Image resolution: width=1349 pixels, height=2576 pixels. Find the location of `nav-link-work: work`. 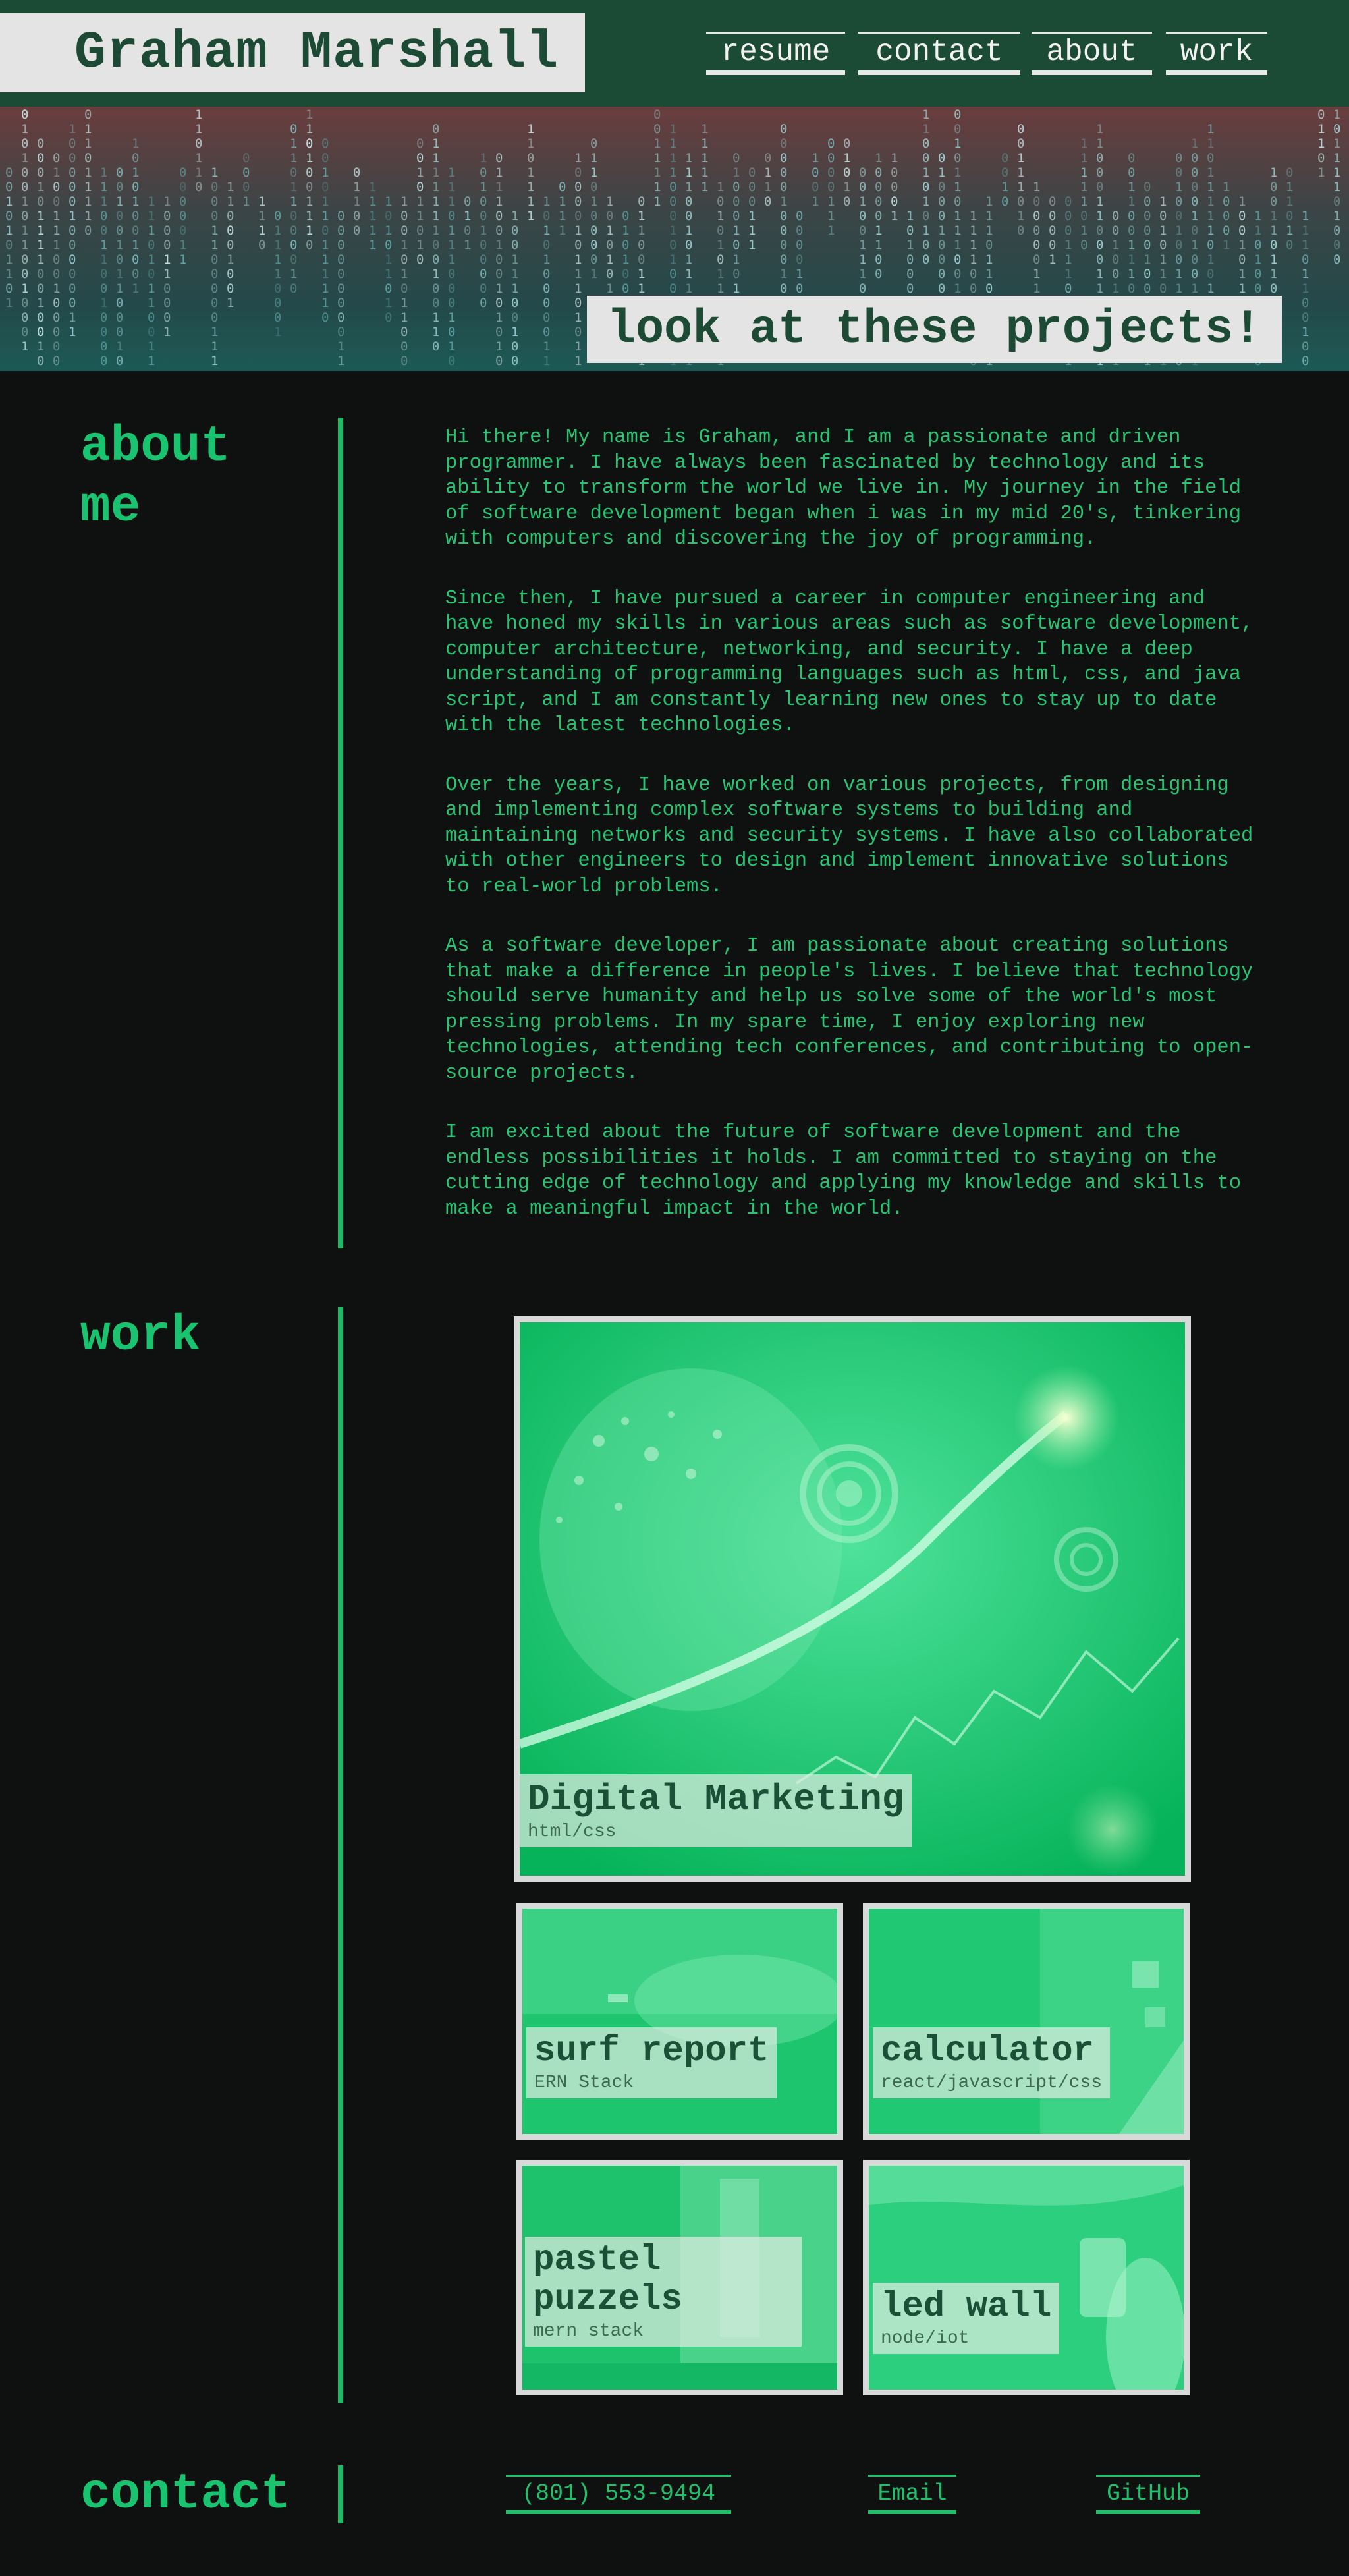

nav-link-work: work is located at coordinates (1216, 53).